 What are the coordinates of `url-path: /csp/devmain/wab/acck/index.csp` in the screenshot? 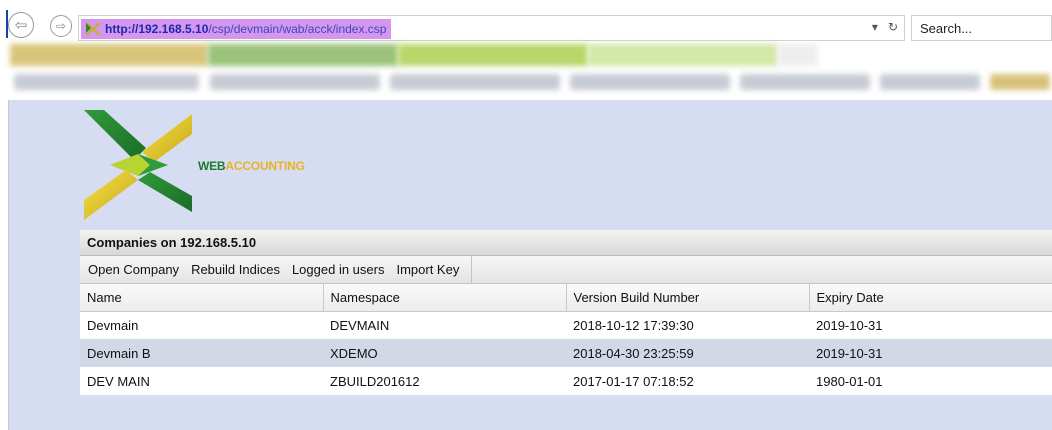 It's located at (297, 29).